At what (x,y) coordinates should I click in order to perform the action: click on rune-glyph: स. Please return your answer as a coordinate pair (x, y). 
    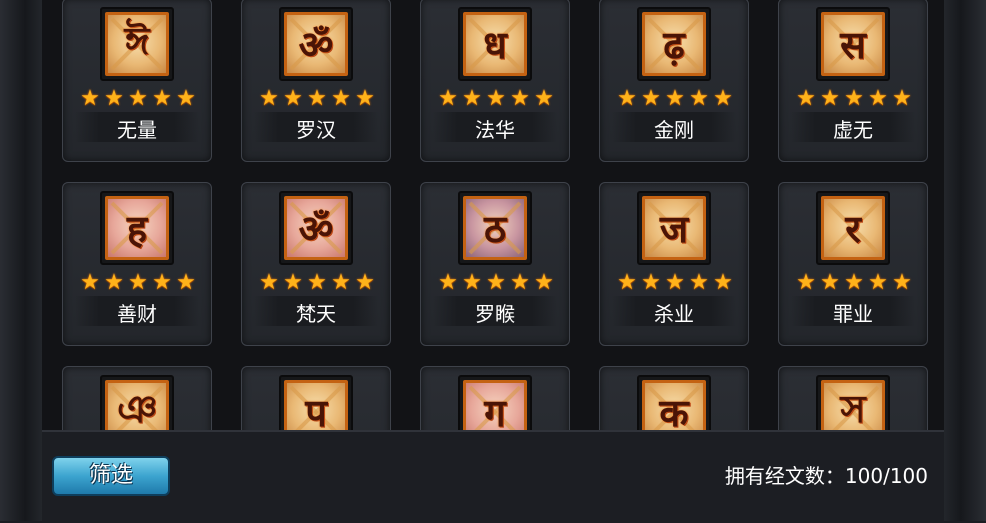
    Looking at the image, I should click on (853, 45).